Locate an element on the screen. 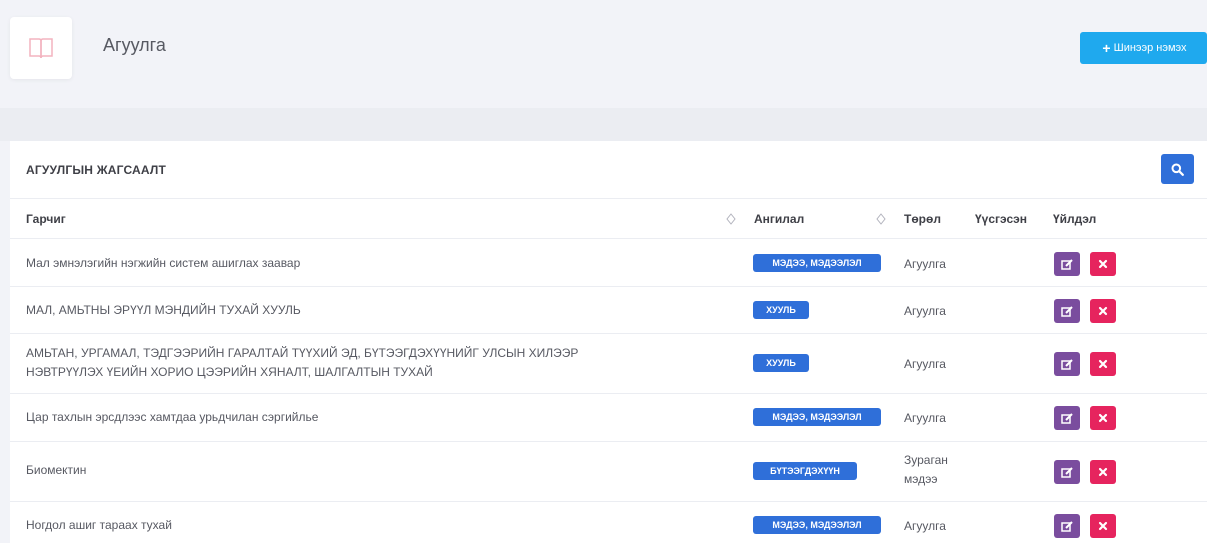 The image size is (1207, 543). category-badge: БҮТЭЭГДЭХҮҮН is located at coordinates (805, 471).